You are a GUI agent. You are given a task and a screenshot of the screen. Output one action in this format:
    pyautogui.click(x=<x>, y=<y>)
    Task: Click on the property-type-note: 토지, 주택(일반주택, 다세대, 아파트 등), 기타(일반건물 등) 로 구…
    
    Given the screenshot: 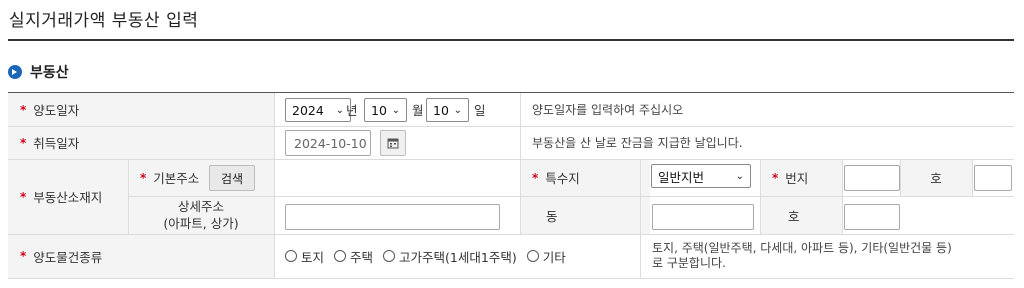 What is the action you would take?
    pyautogui.click(x=802, y=256)
    